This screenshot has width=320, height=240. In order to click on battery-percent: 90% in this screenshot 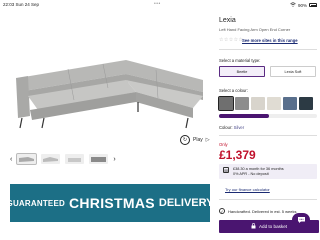, I will do `click(302, 5)`.